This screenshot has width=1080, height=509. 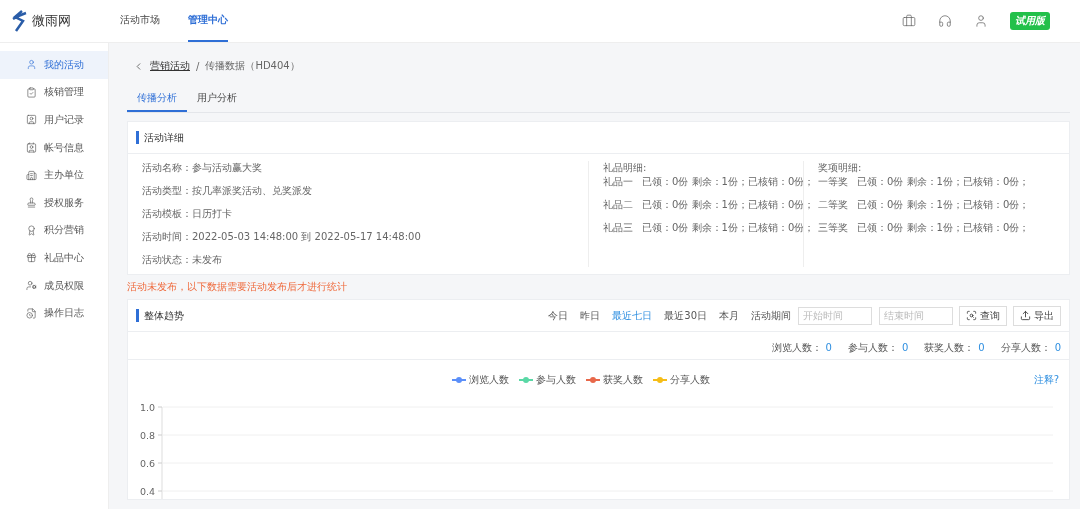 What do you see at coordinates (54, 285) in the screenshot?
I see `sidebar-item: 成员权限` at bounding box center [54, 285].